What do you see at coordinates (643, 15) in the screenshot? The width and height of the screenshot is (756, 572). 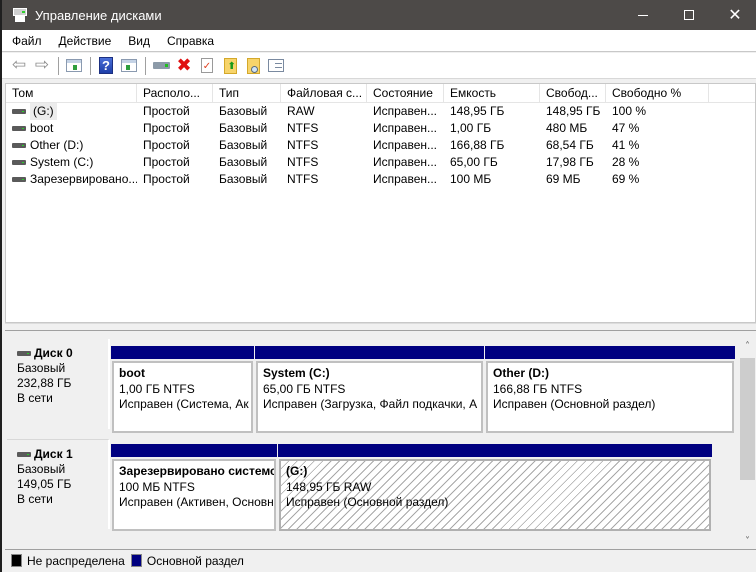 I see `minimize-button` at bounding box center [643, 15].